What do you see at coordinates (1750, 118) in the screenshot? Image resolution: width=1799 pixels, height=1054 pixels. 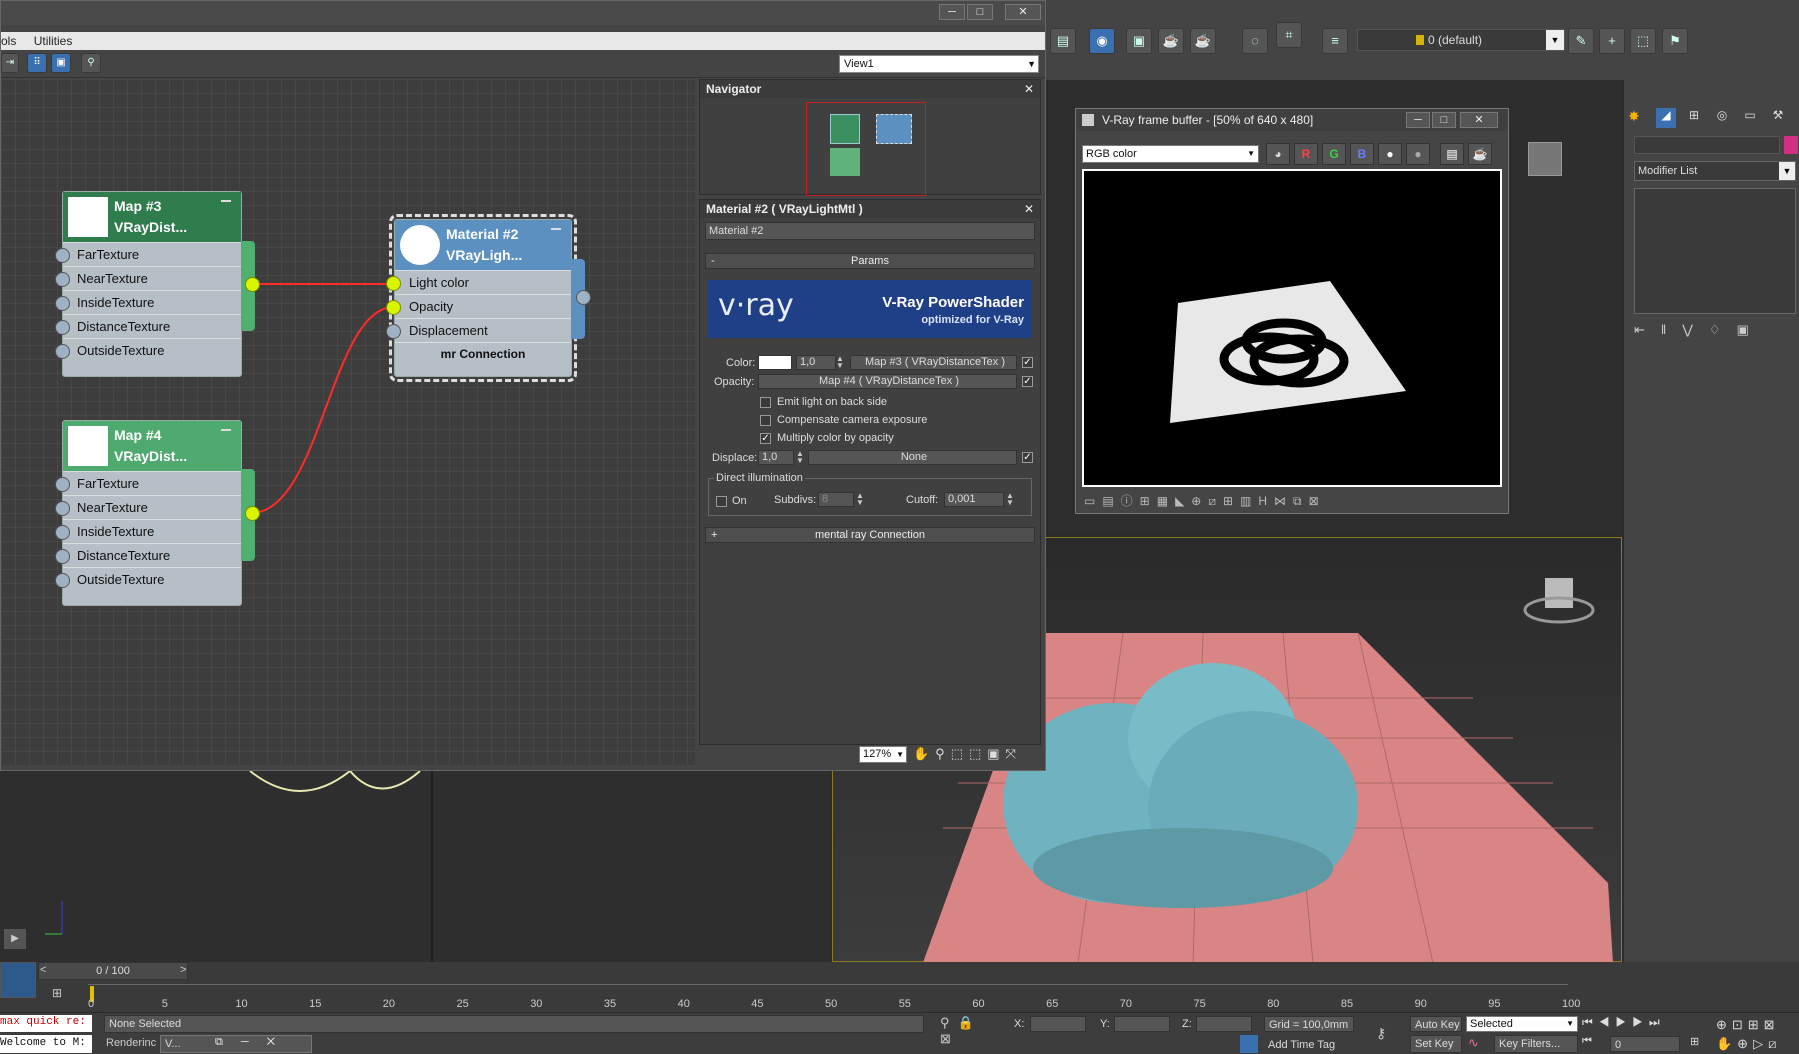 I see `display-tab-icon: ▭` at bounding box center [1750, 118].